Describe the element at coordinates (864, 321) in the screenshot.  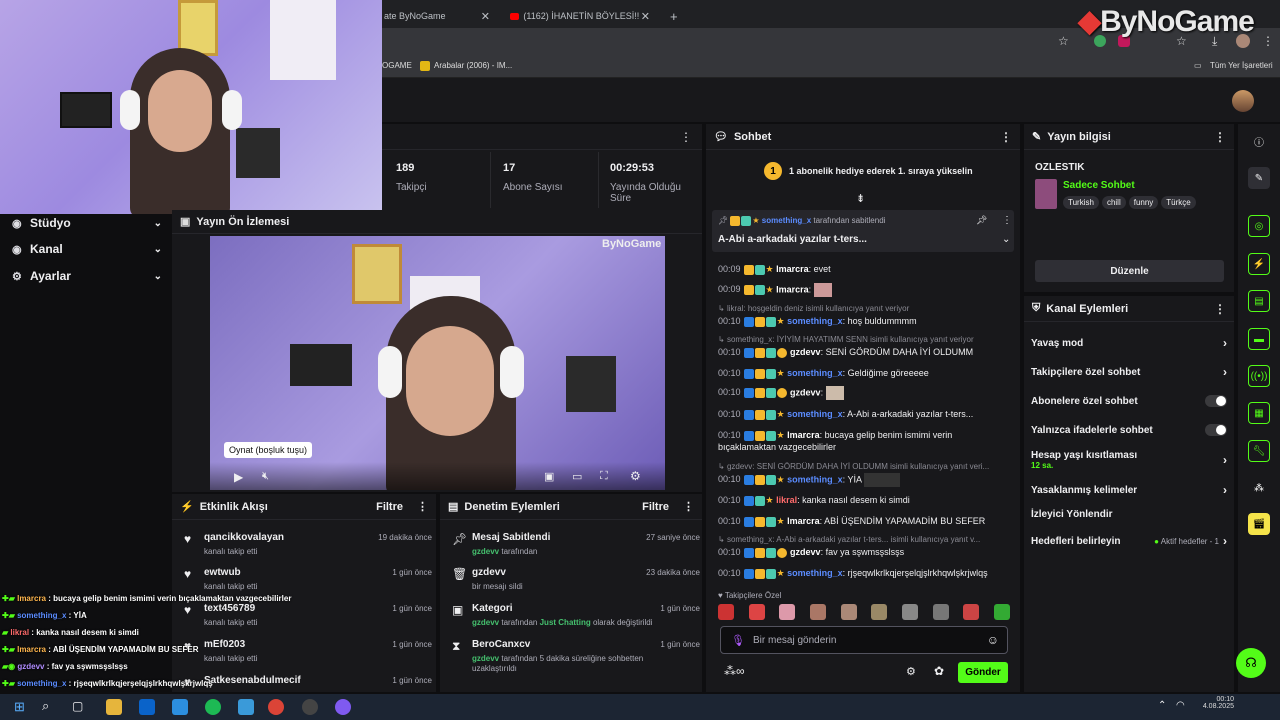
I see `chat-message: 00:10 ★ something_x: hoş buldummmm` at that location.